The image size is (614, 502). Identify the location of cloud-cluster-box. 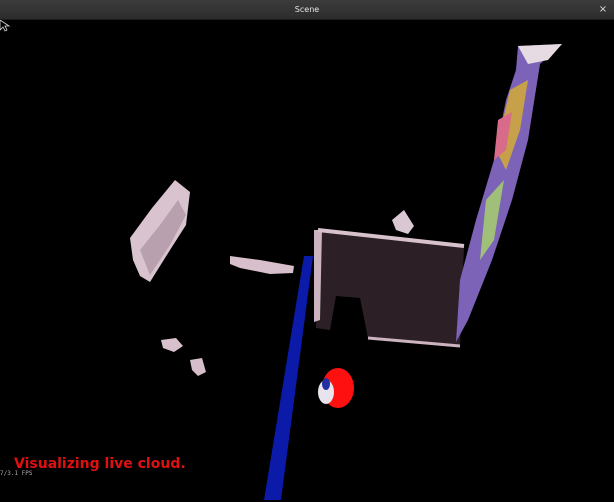
(390, 288).